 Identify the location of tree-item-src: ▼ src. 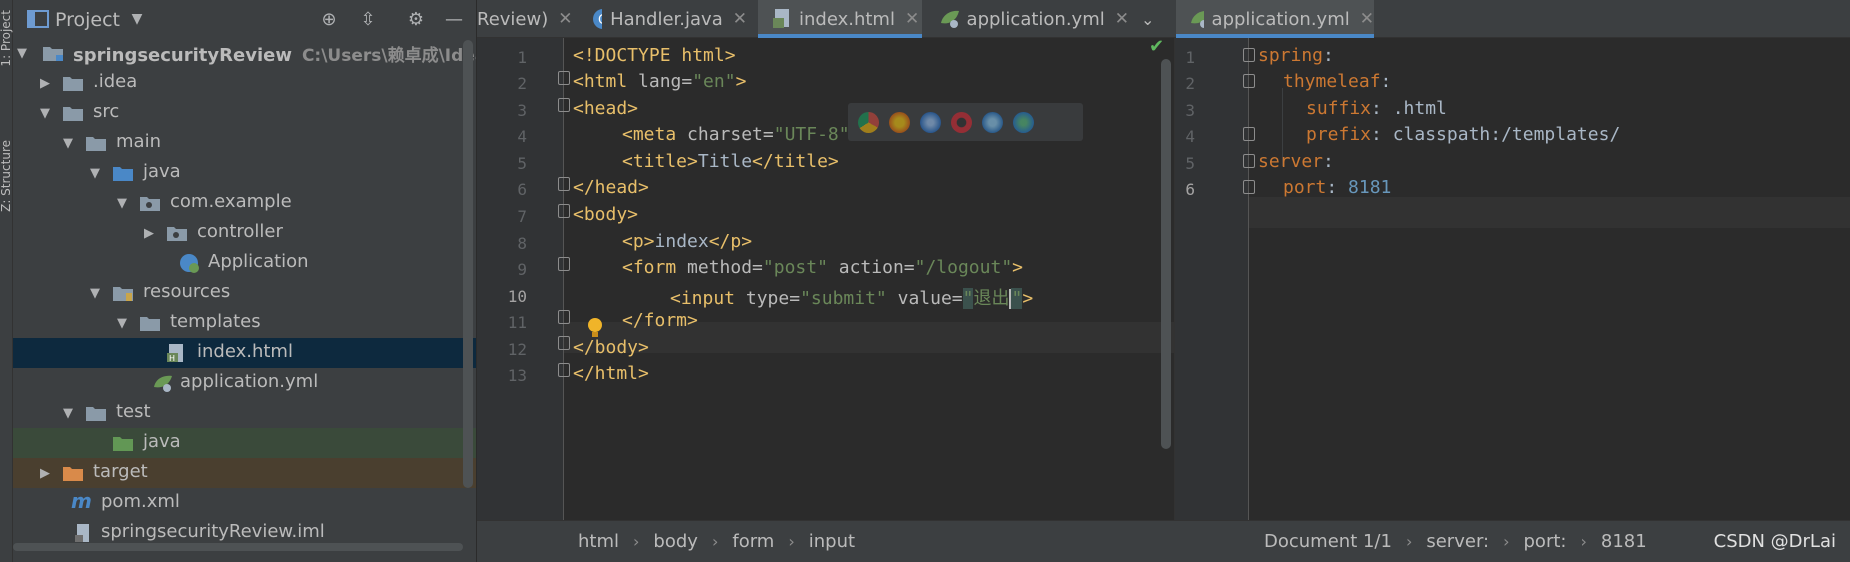
(244, 113).